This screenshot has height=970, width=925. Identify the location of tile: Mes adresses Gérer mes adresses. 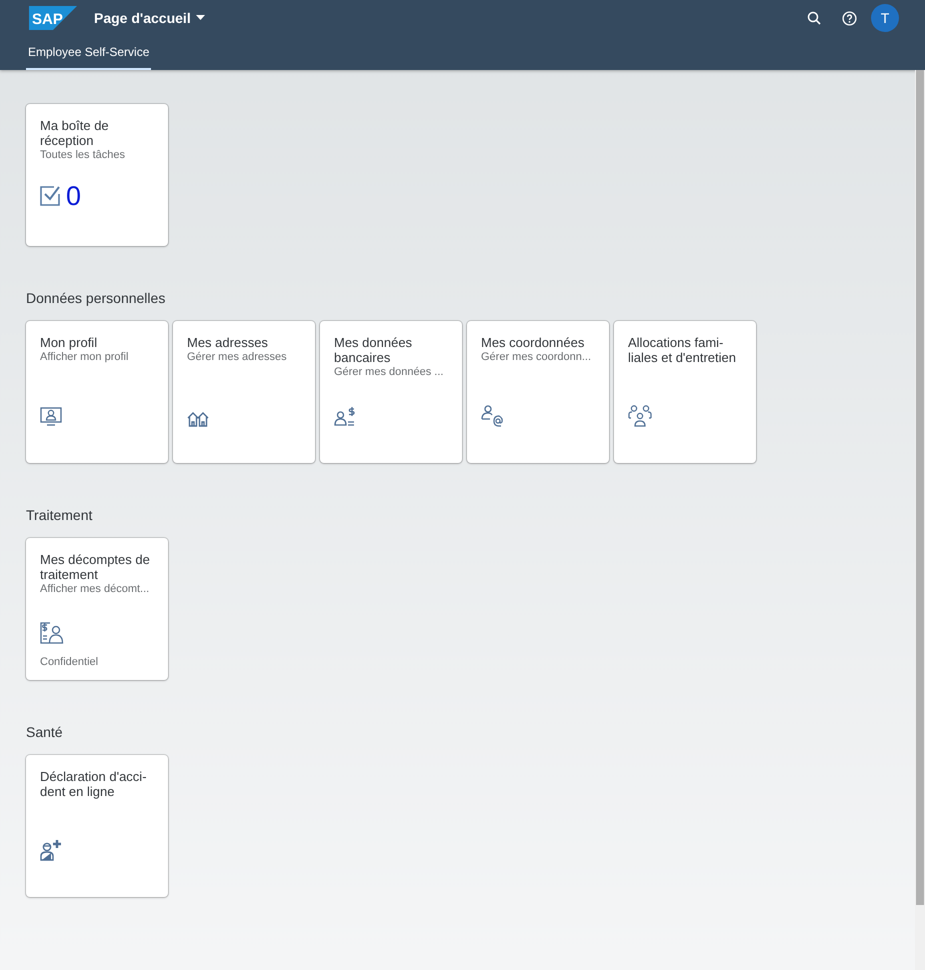
(244, 392).